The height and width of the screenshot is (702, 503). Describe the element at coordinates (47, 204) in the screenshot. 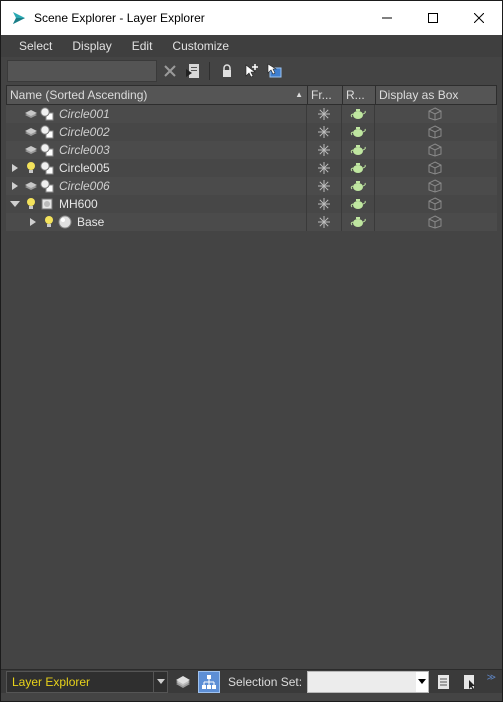

I see `layer-object-icon` at that location.